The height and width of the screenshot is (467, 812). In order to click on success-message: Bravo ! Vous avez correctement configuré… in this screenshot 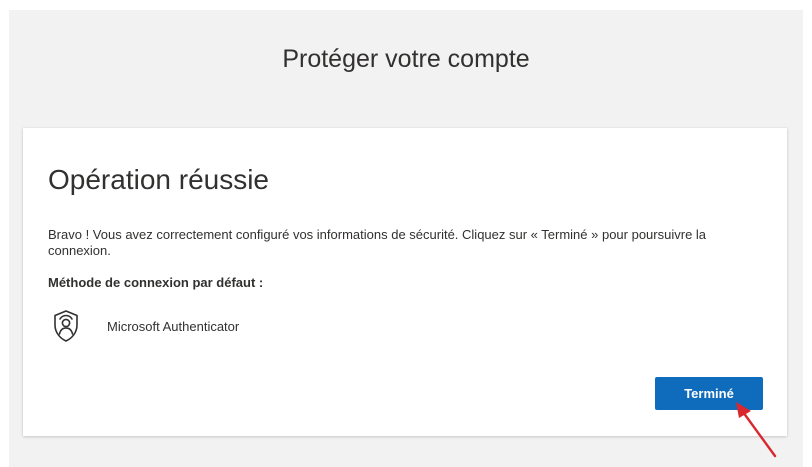, I will do `click(377, 242)`.